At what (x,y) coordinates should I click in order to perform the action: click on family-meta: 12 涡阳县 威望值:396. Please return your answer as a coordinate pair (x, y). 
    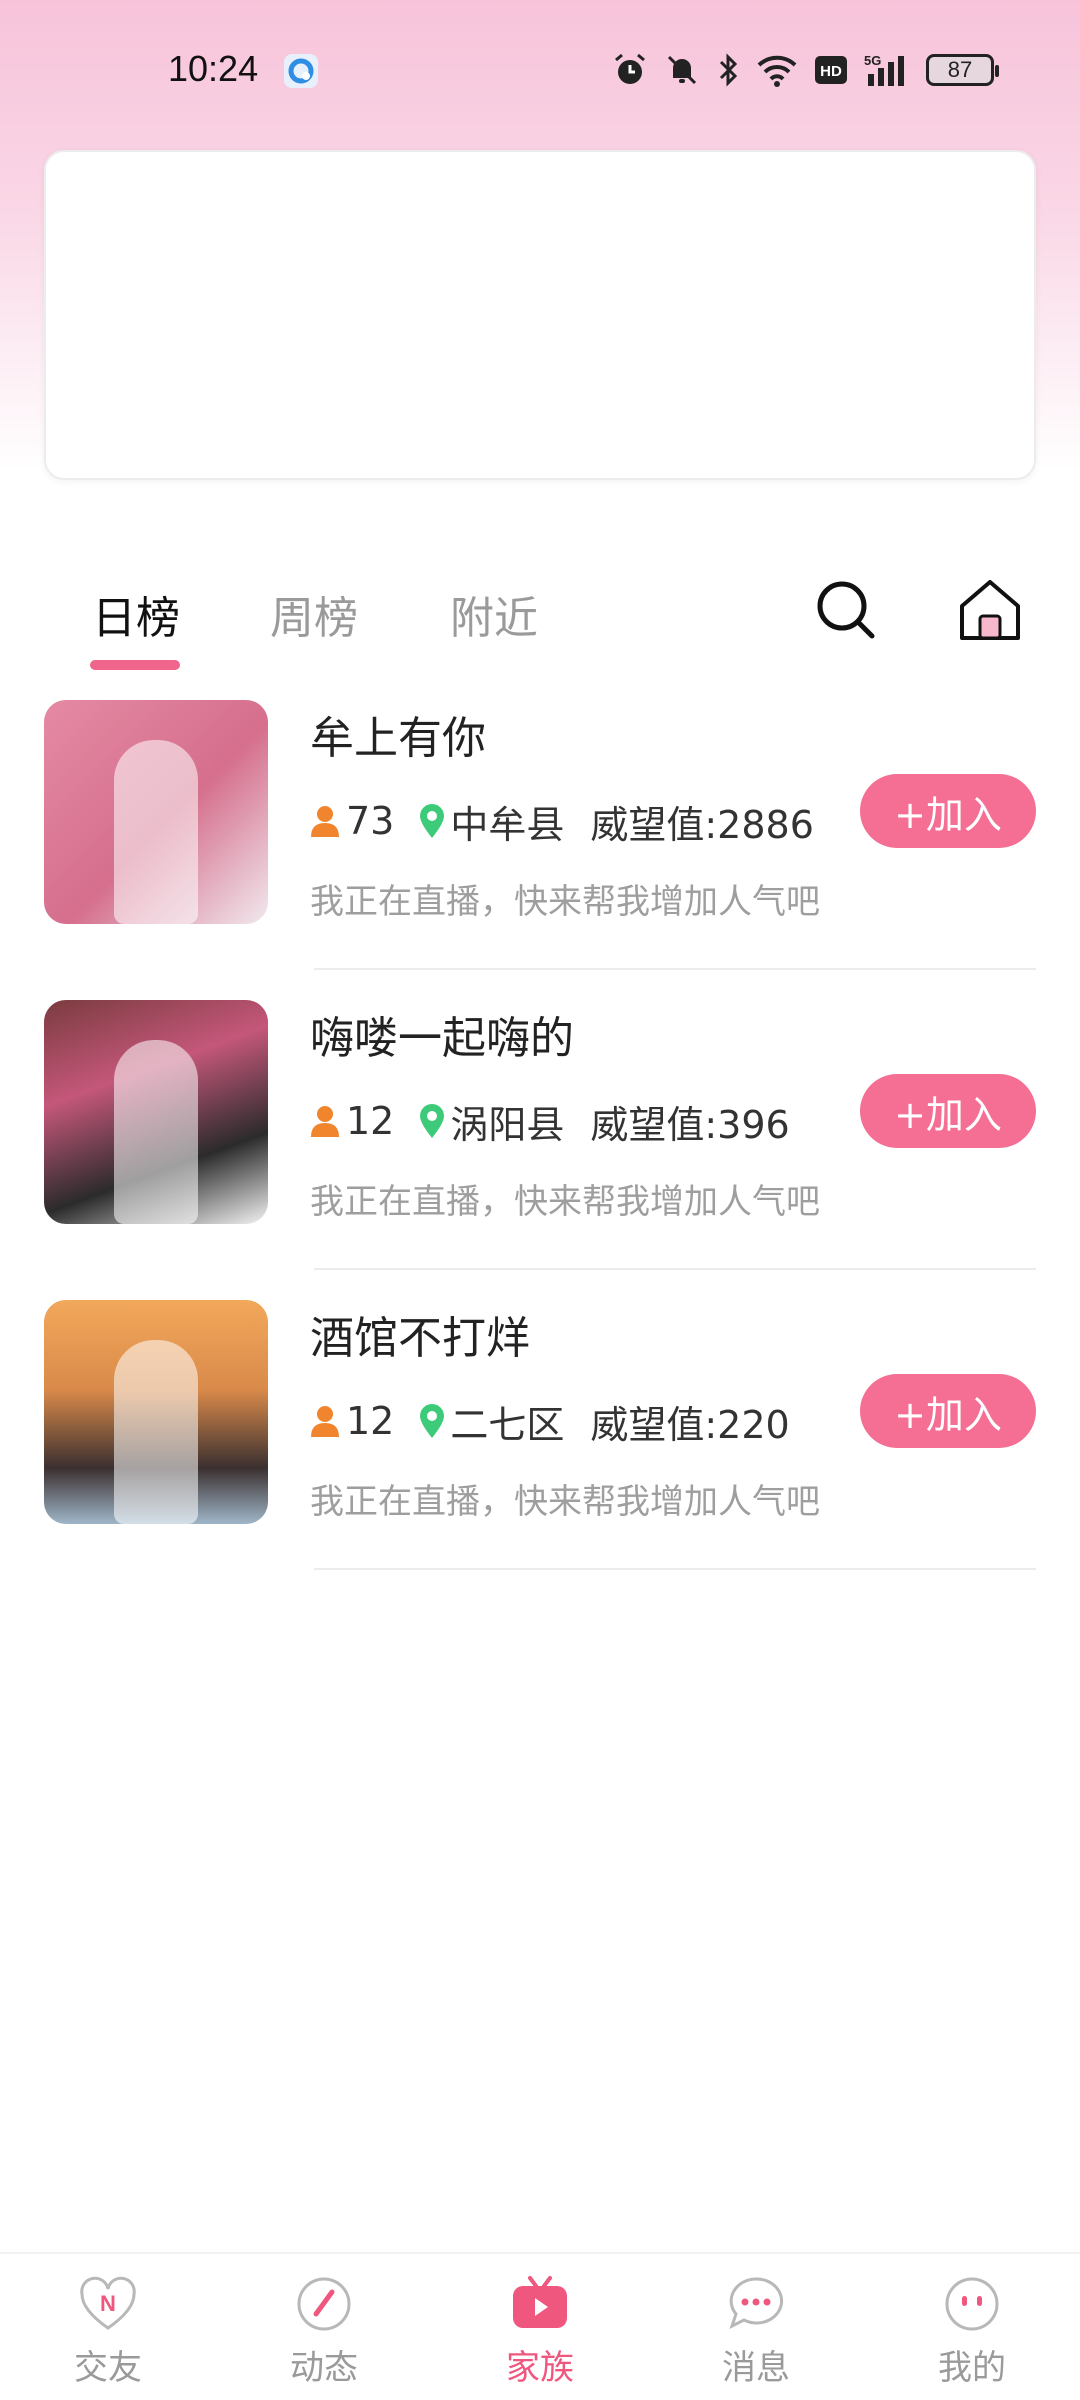
    Looking at the image, I should click on (550, 1121).